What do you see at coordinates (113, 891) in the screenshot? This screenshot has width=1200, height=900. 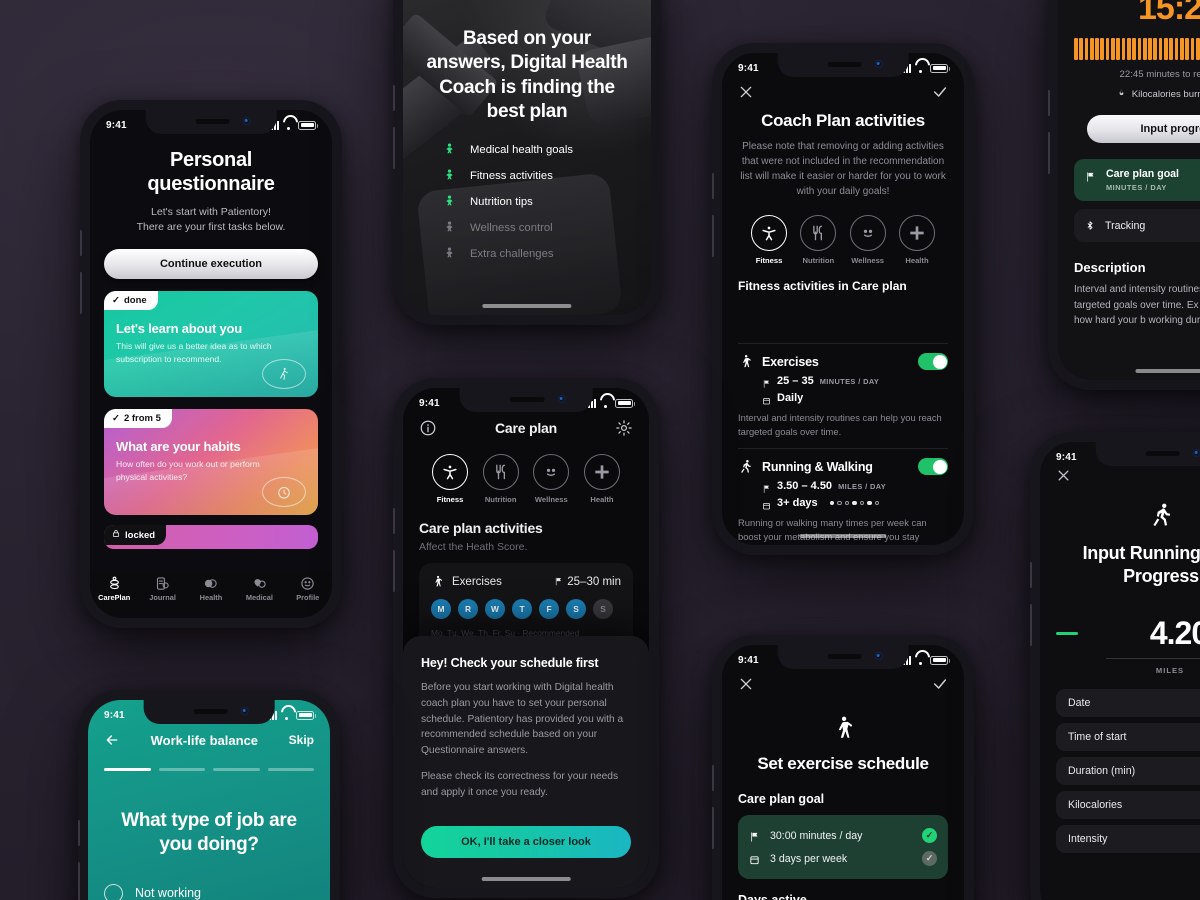 I see `radio-icon` at bounding box center [113, 891].